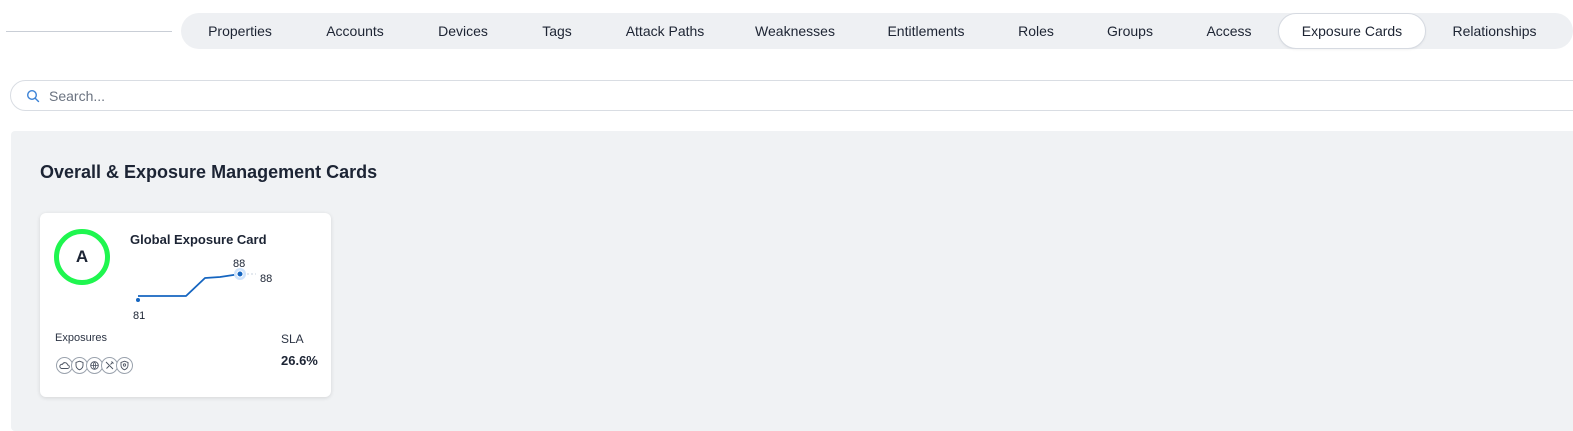 The image size is (1573, 431). Describe the element at coordinates (795, 31) in the screenshot. I see `tab-weaknesses: Weaknesses` at that location.